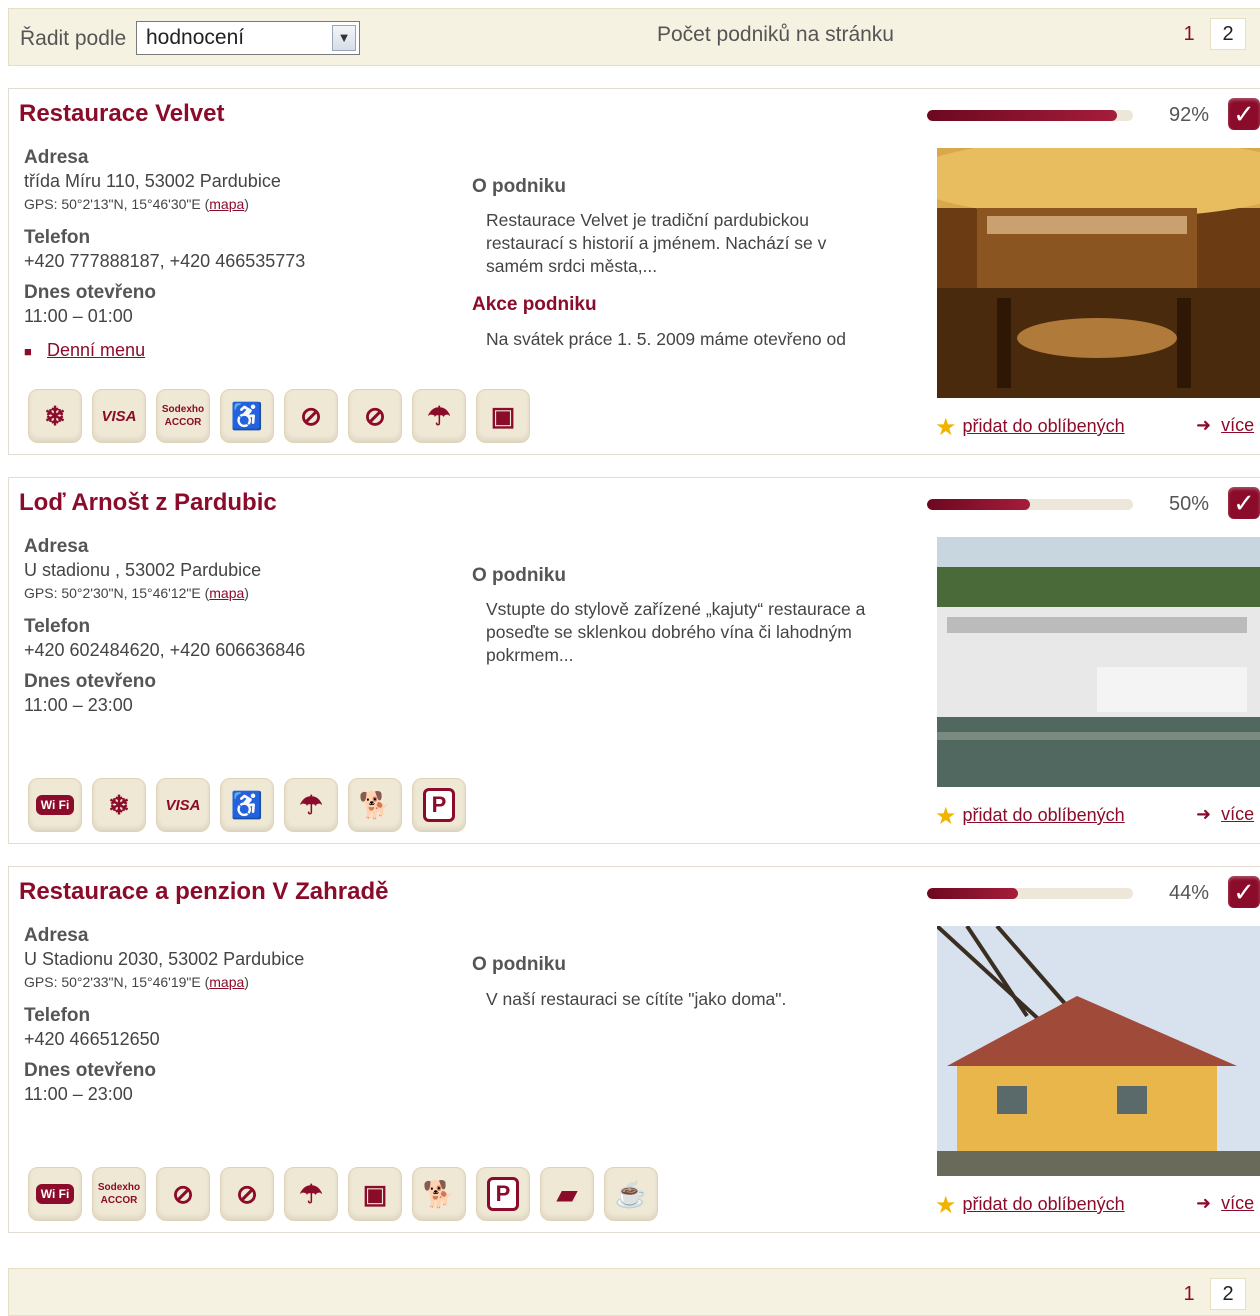 This screenshot has height=1316, width=1260. I want to click on events-heading: Akce podniku, so click(534, 304).